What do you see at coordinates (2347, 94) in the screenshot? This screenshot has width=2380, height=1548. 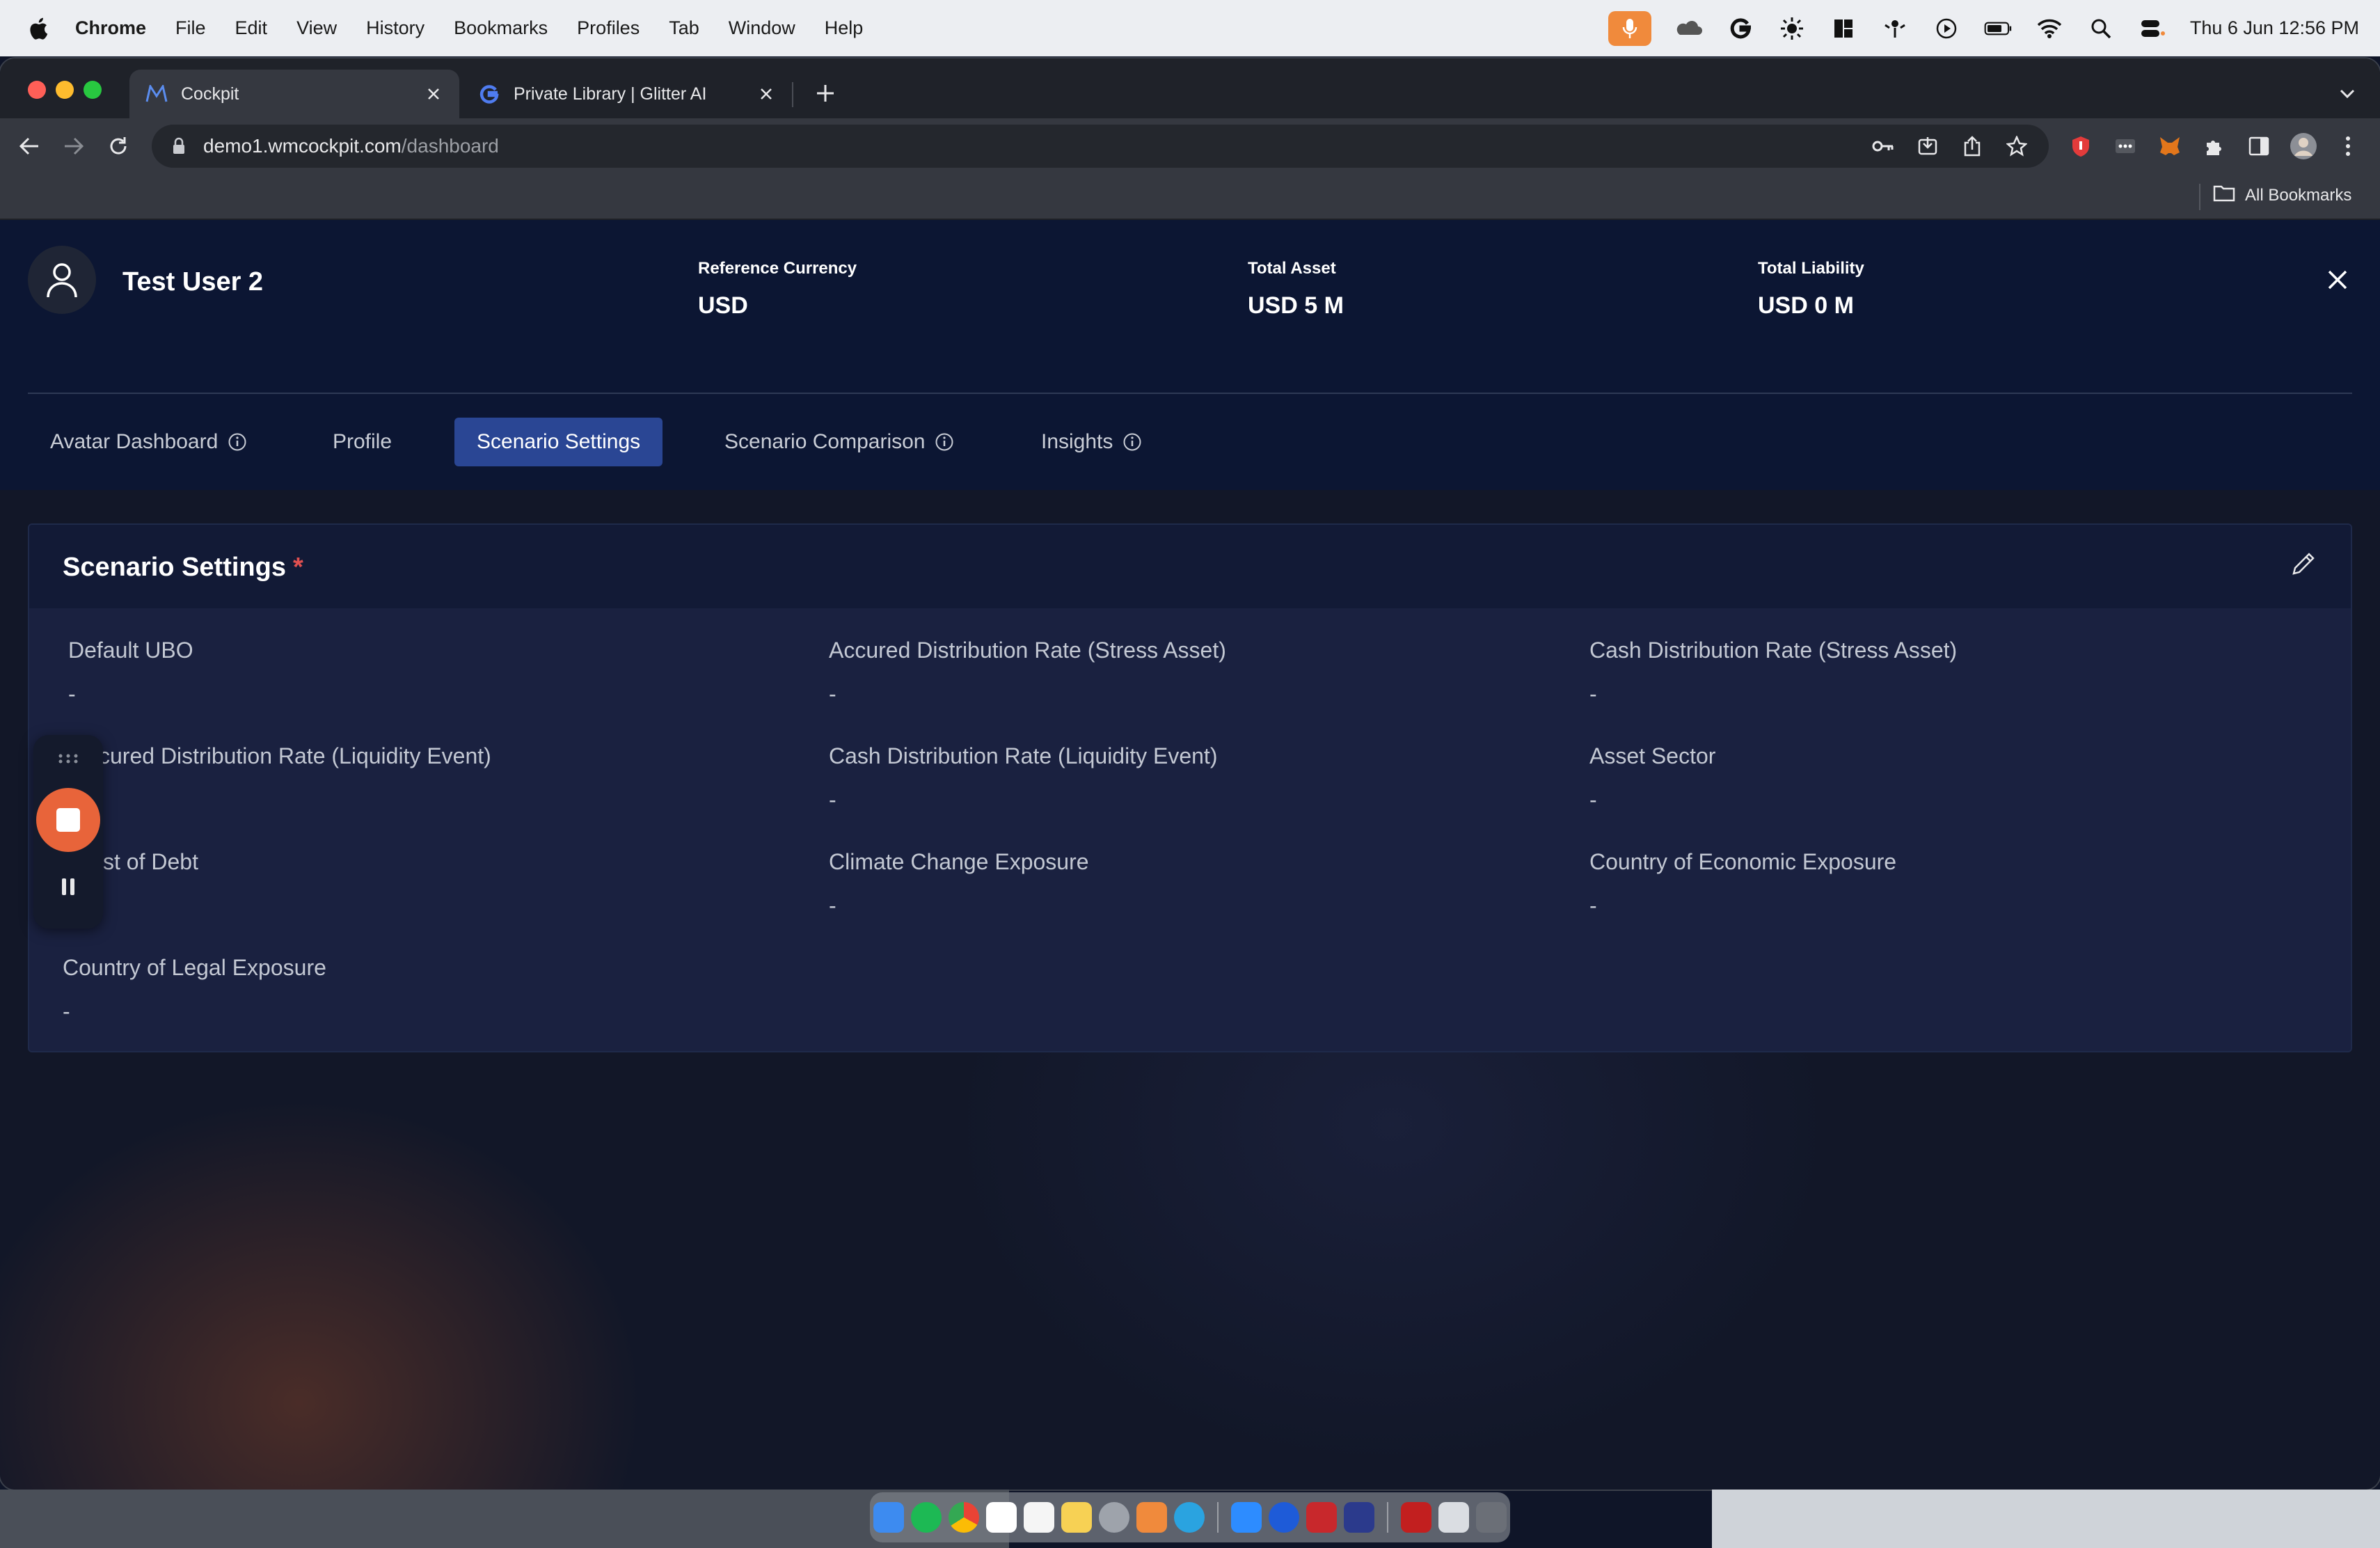 I see `tab-search-chevron-icon` at bounding box center [2347, 94].